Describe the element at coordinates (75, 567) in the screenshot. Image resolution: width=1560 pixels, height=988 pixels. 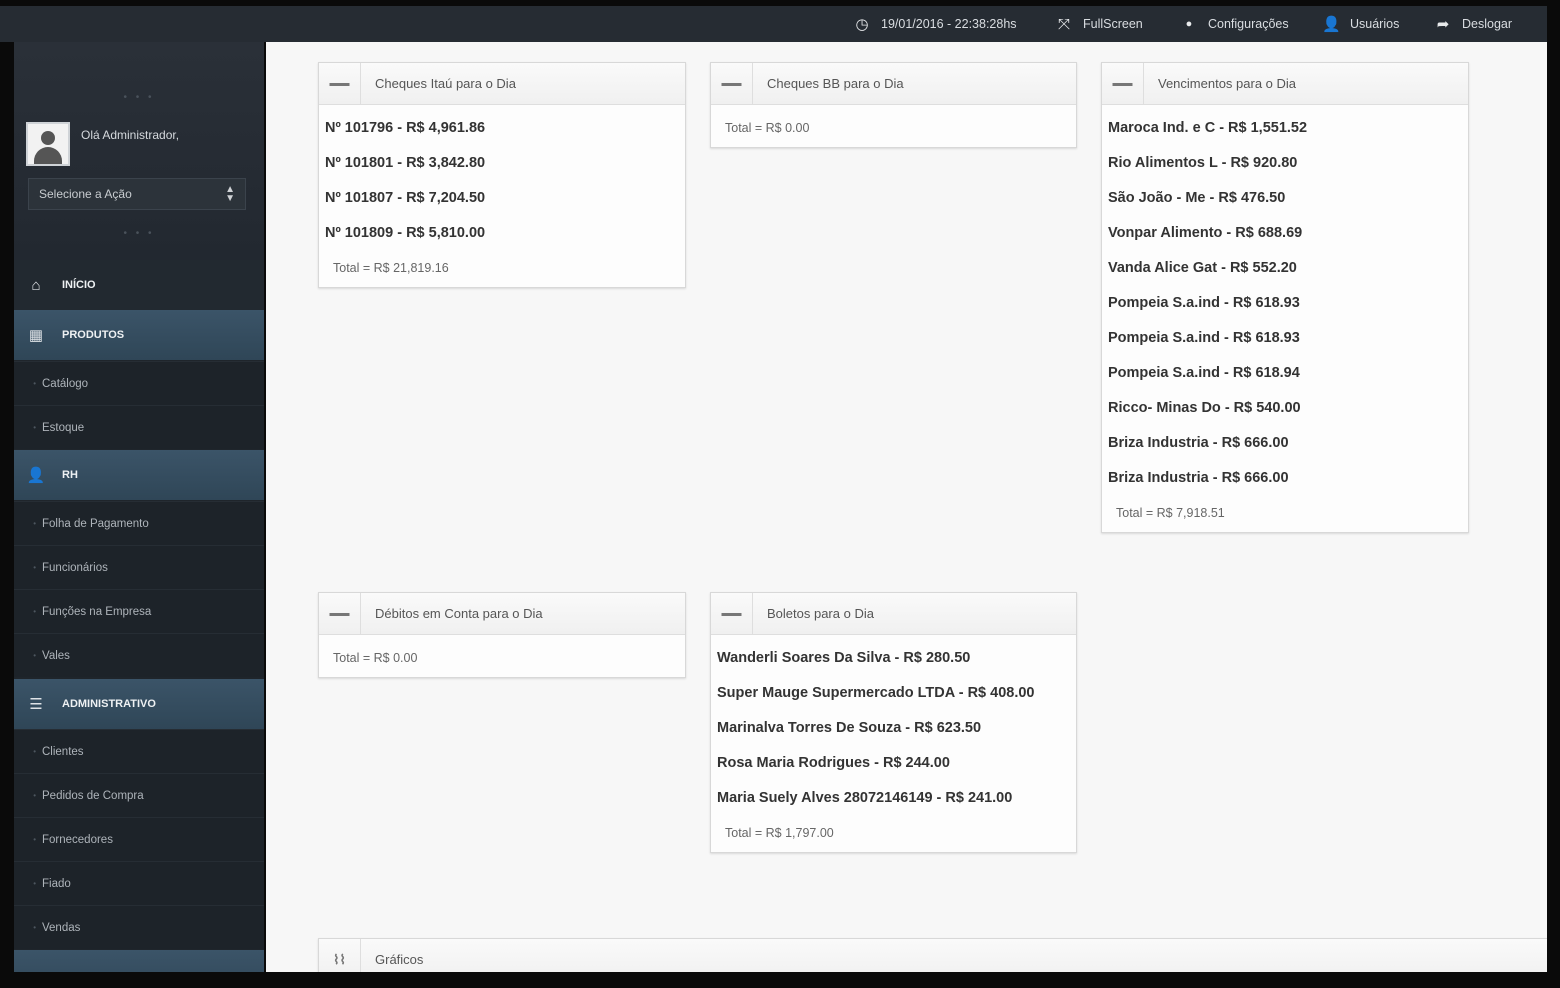
I see `nav-sub-label: Funcionários` at that location.